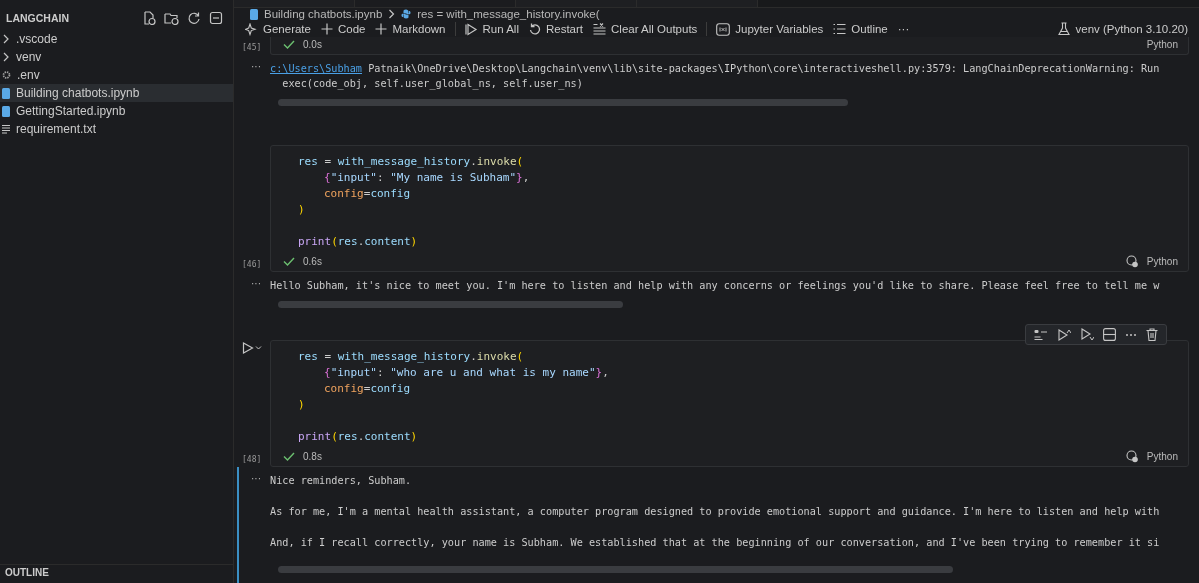 This screenshot has height=583, width=1199. What do you see at coordinates (116, 75) in the screenshot?
I see `file-item: .env` at bounding box center [116, 75].